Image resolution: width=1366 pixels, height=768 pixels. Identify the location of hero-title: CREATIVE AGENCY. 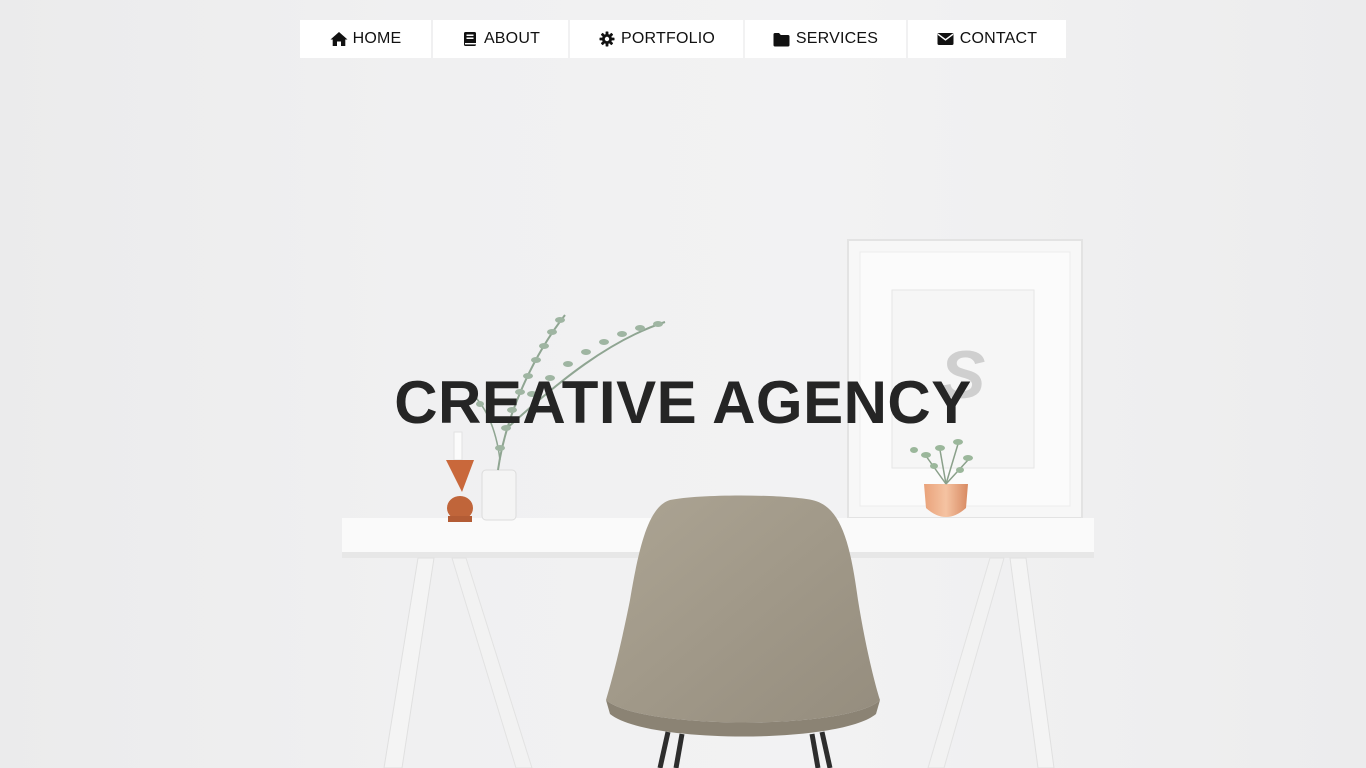
(683, 402).